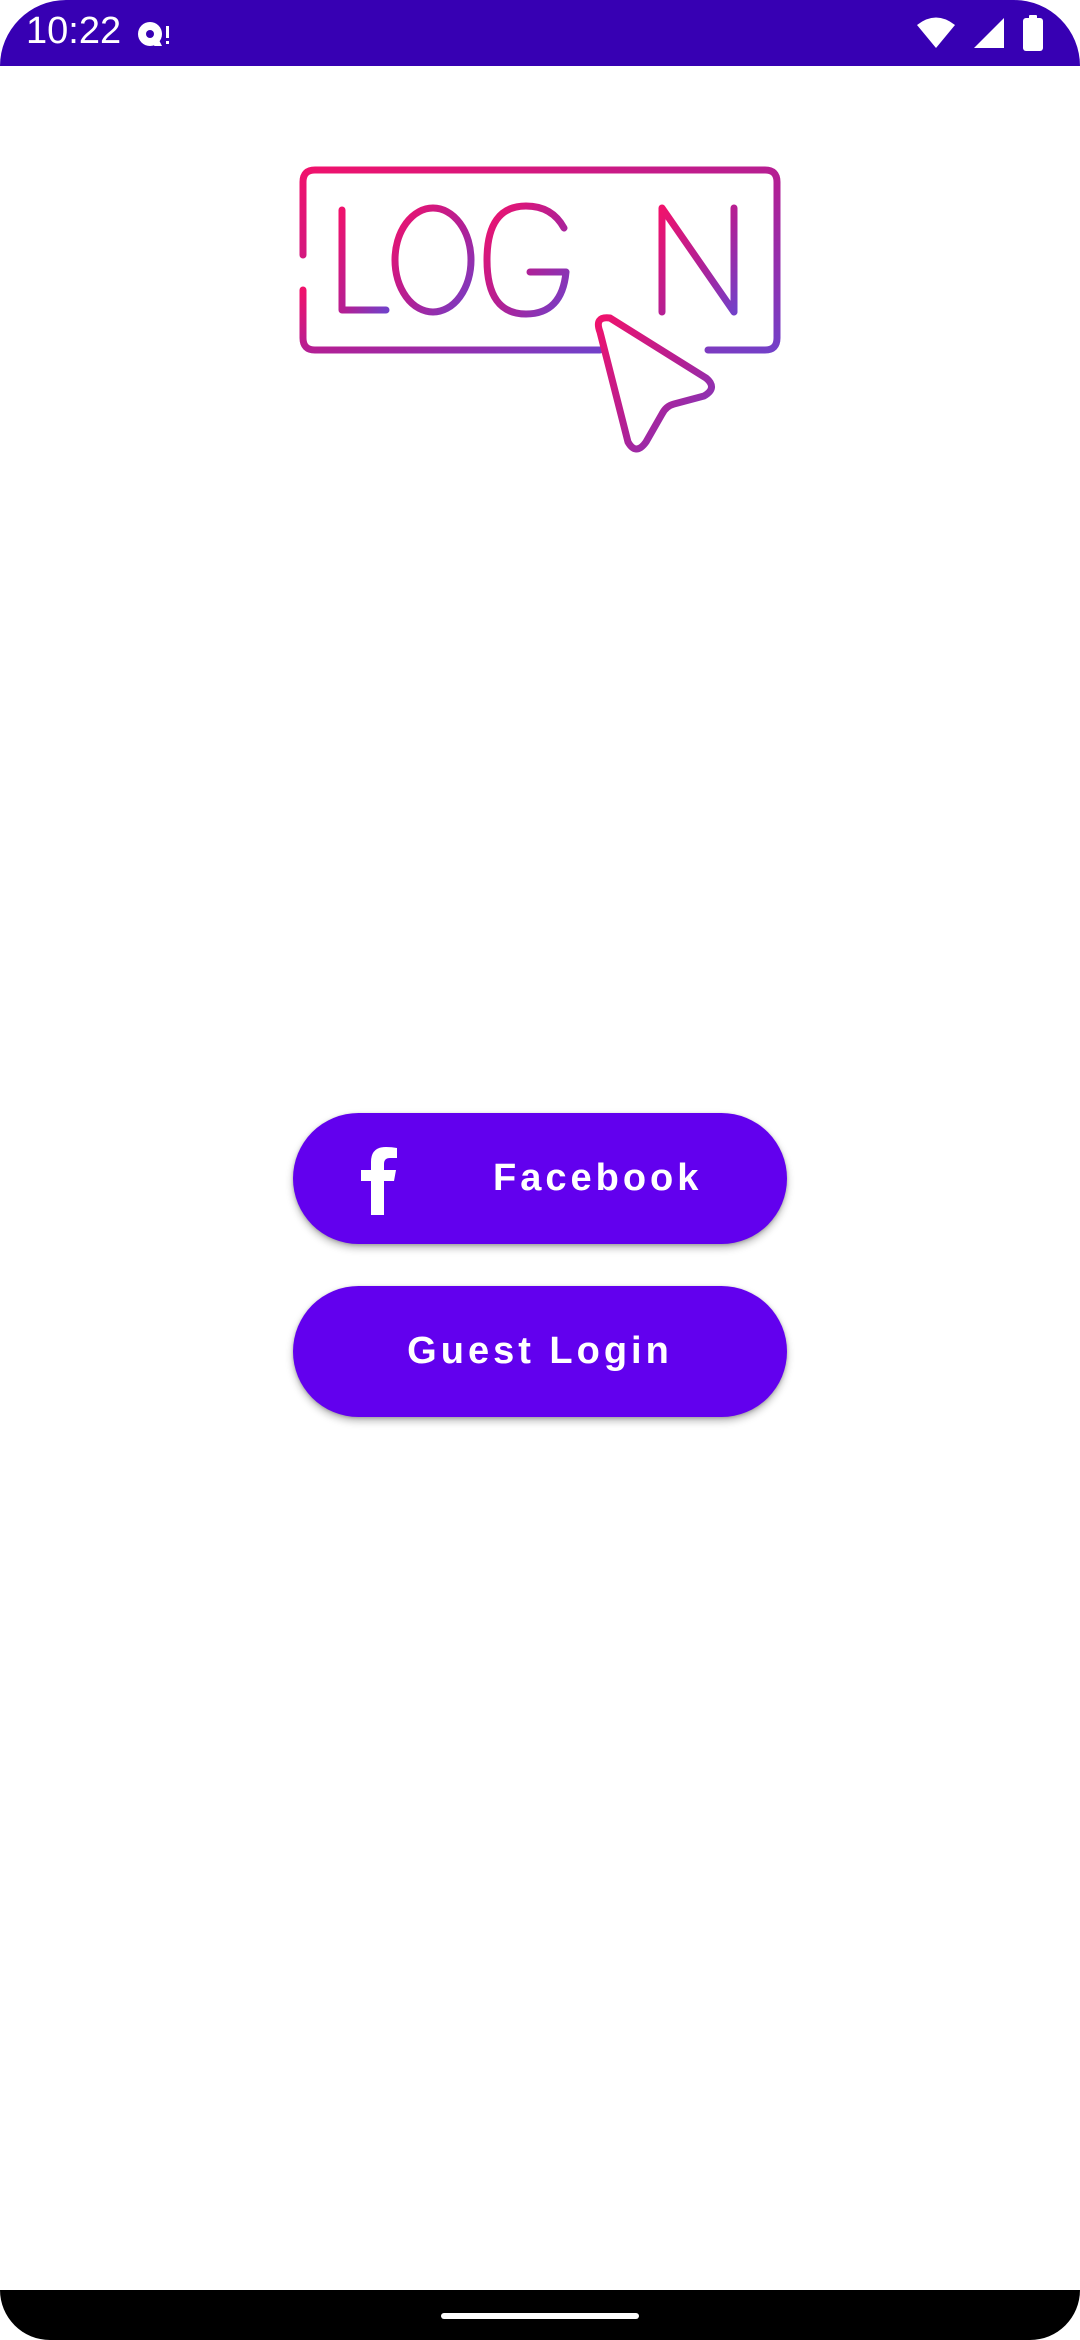 The height and width of the screenshot is (2340, 1080). Describe the element at coordinates (1033, 33) in the screenshot. I see `battery-icon` at that location.